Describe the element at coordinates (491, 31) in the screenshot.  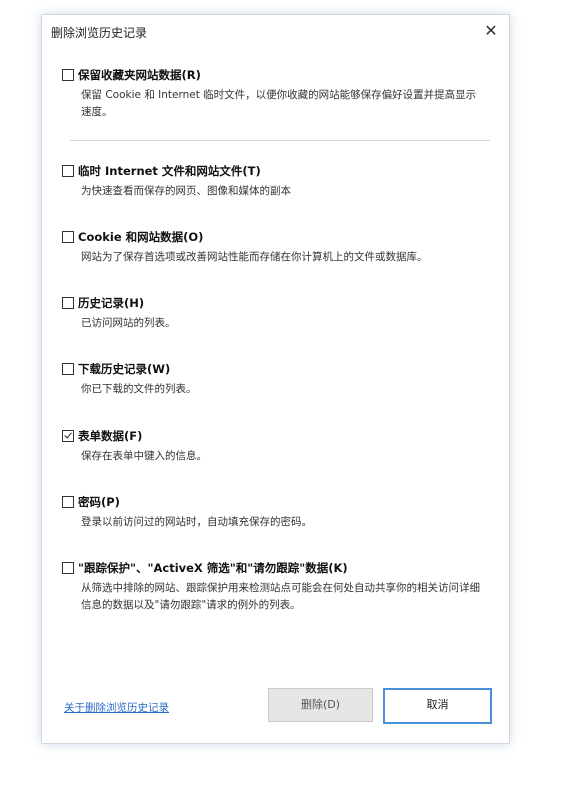
I see `close-icon: ✕` at that location.